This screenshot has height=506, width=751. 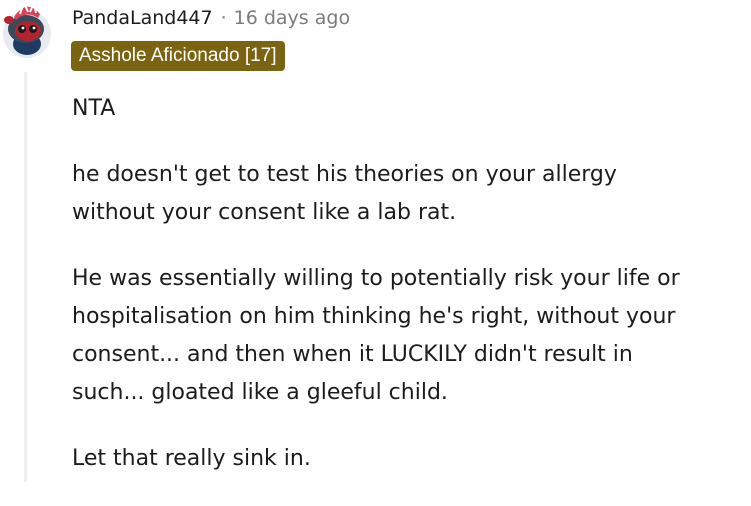 I want to click on comment-line: NTA, so click(x=94, y=108).